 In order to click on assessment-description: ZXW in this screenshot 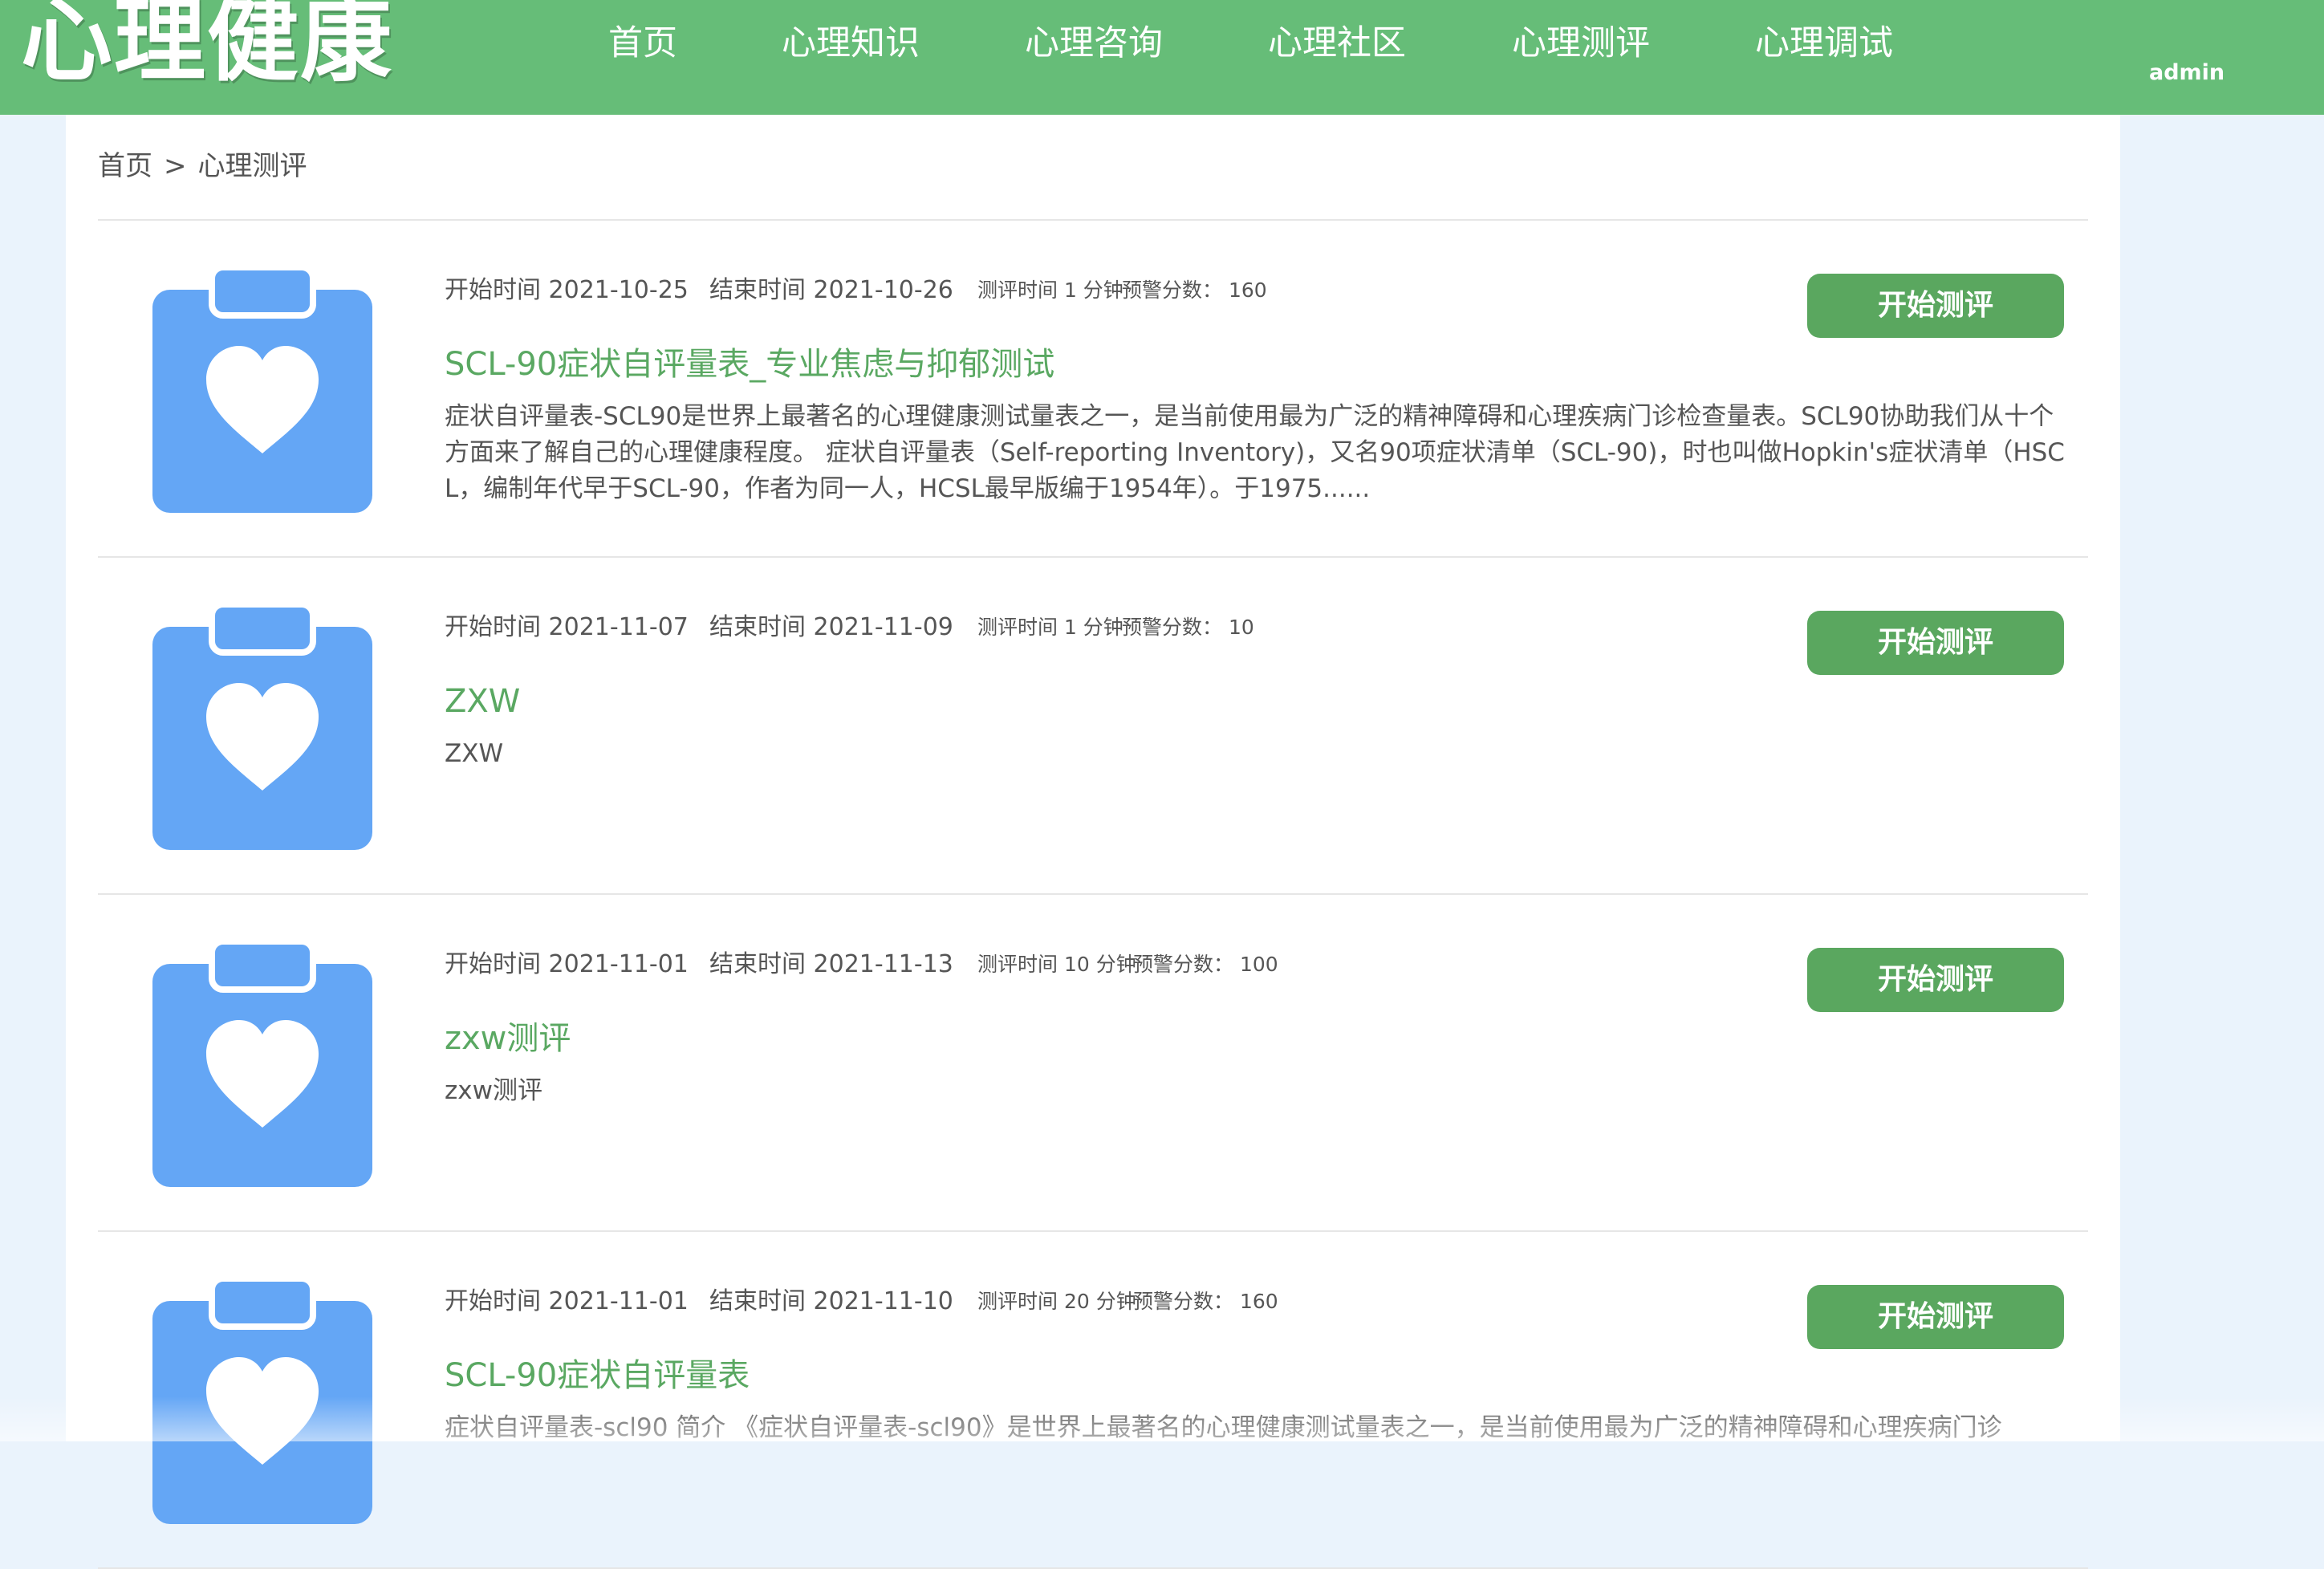, I will do `click(474, 753)`.